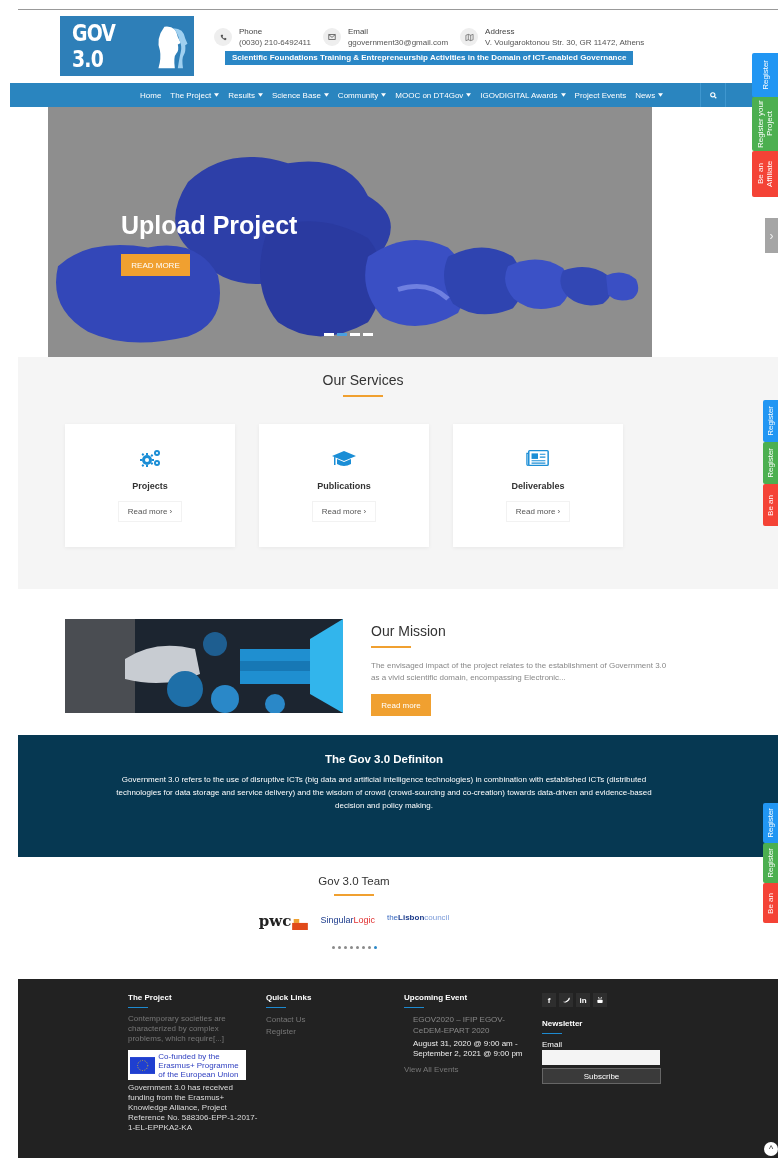 The image size is (778, 1158). I want to click on funding-text: Government 3.0 has received funding from the Erasmus+ Knowledge Alliance, Project Reference No. 588306-EPP-1-2017-1-EL-EPPKA2-KA, so click(193, 1108).